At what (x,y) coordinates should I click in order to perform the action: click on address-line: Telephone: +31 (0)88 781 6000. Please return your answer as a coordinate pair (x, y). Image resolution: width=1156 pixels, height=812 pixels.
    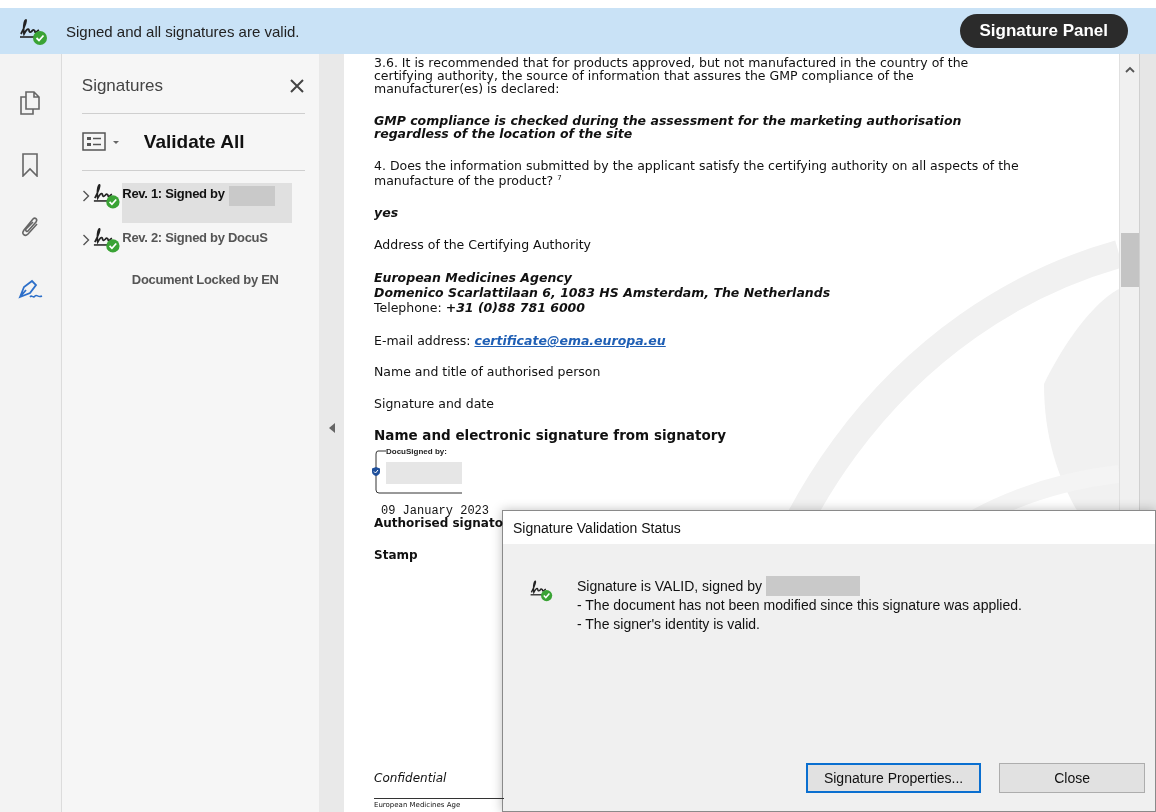
    Looking at the image, I should click on (480, 308).